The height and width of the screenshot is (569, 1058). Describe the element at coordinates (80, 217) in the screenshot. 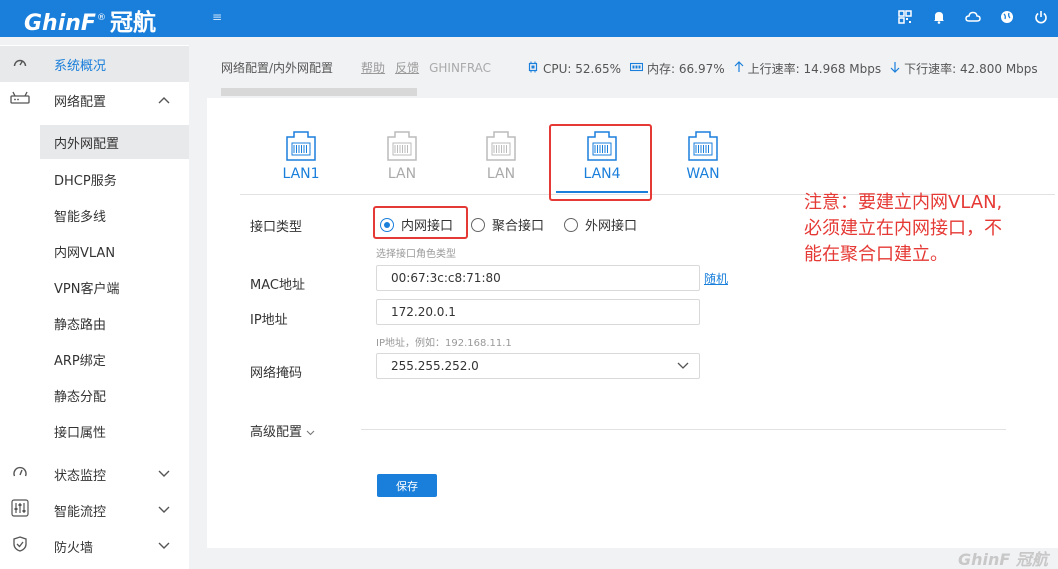

I see `sidebar-subitem-label: 智能多线` at that location.